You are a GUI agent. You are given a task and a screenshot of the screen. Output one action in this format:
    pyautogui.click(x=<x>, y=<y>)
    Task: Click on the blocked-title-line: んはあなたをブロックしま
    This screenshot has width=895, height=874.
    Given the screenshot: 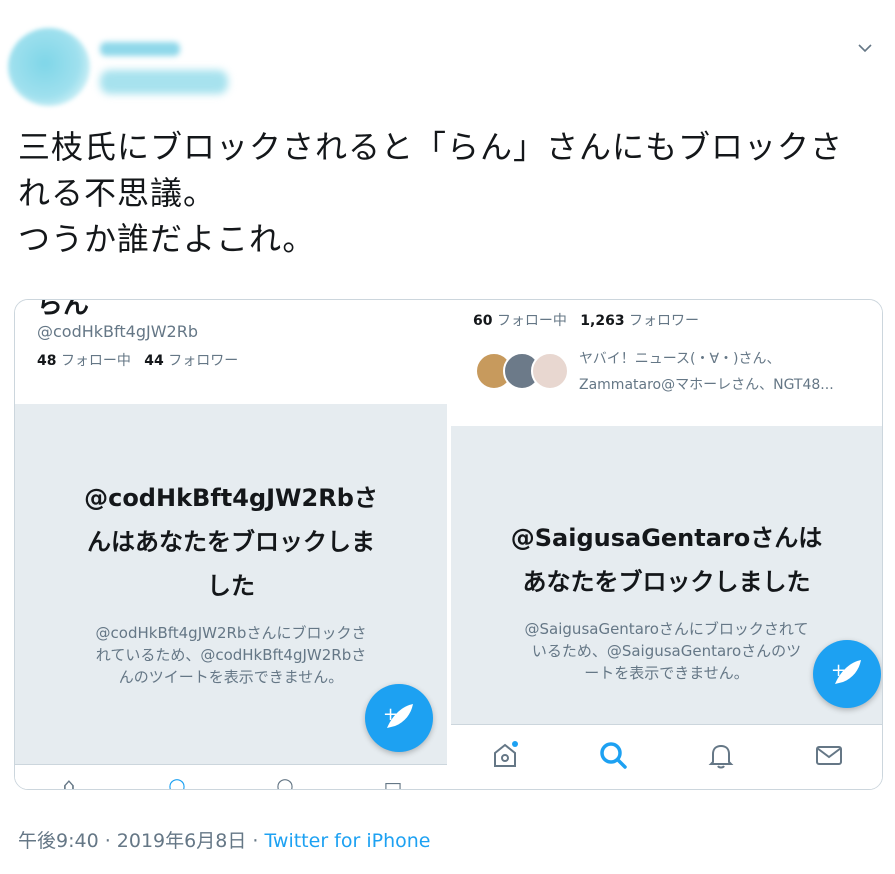 What is the action you would take?
    pyautogui.click(x=231, y=542)
    